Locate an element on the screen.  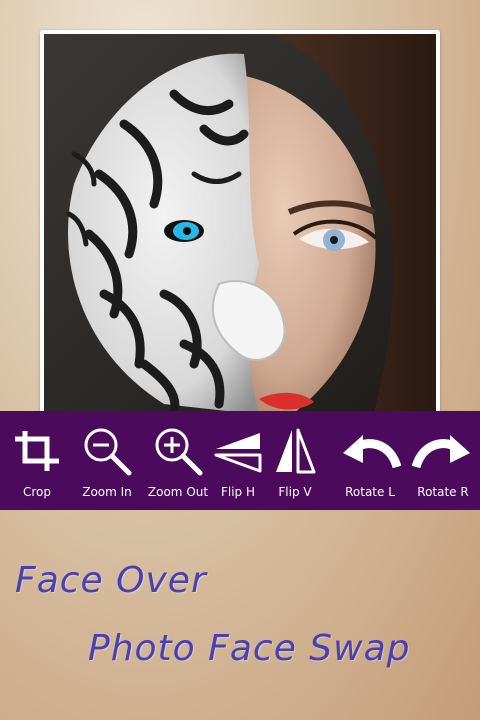
flip-horizontal-button: Flip H is located at coordinates (238, 460).